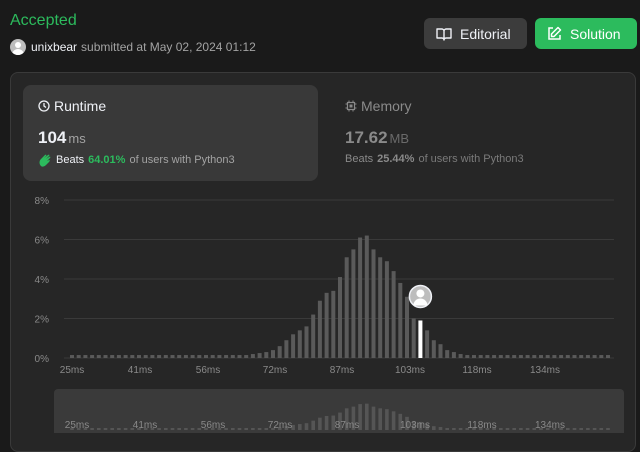 This screenshot has width=640, height=452. What do you see at coordinates (420, 293) in the screenshot?
I see `marker-avatar-head` at bounding box center [420, 293].